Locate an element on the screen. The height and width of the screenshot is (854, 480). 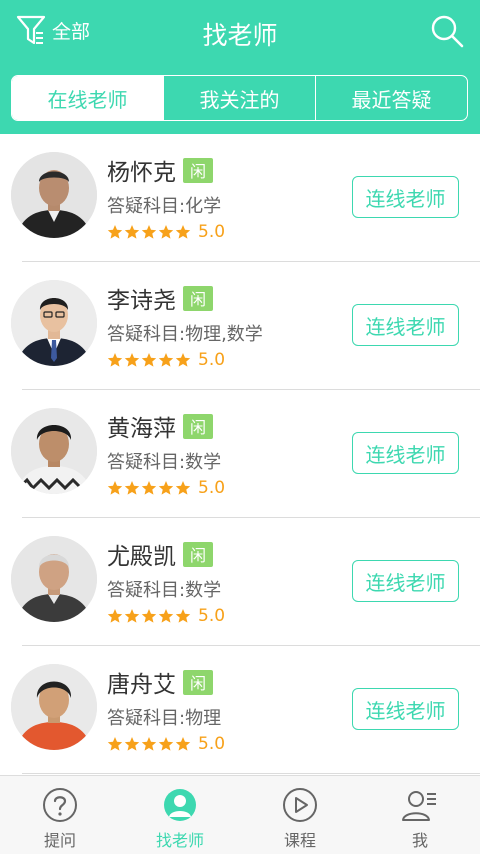
nav-find-teacher: 找老师 is located at coordinates (180, 815).